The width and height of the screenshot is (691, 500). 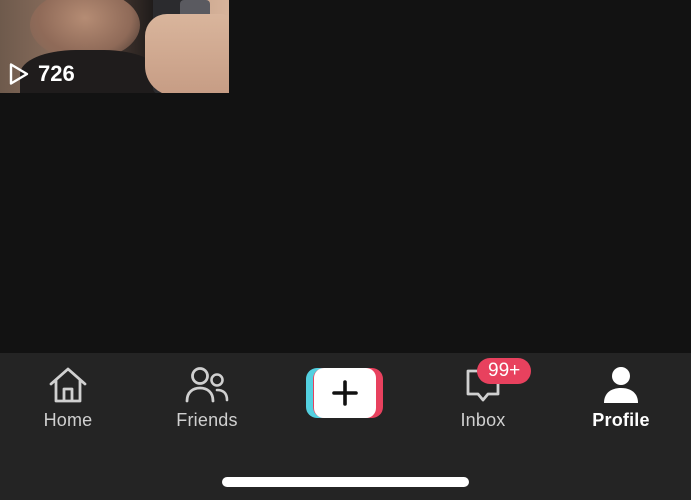 I want to click on tab-profile-label: Profile, so click(x=621, y=420).